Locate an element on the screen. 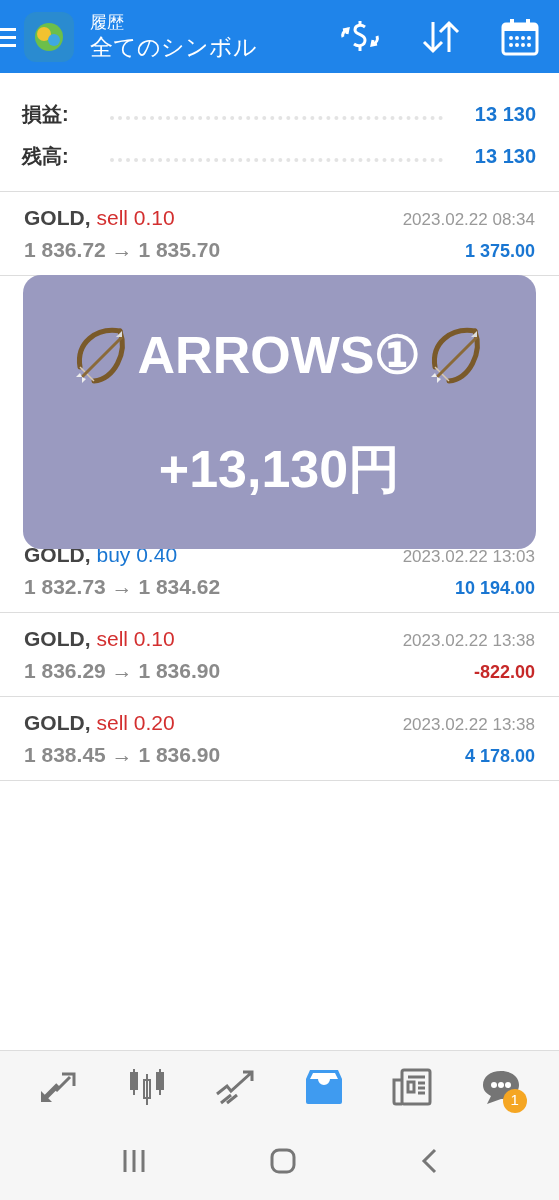  deal-profit: 4 178.00 is located at coordinates (499, 756).